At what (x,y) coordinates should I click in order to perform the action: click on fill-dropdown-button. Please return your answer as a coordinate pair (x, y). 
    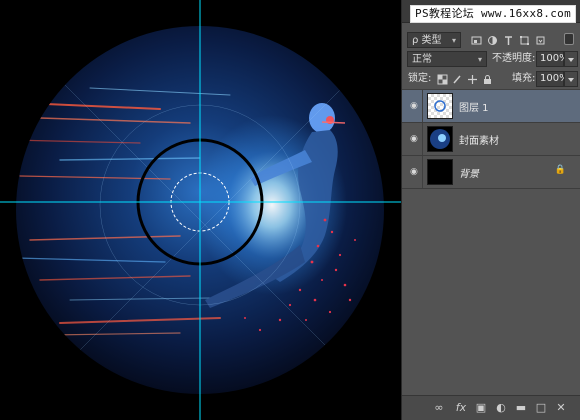
    Looking at the image, I should click on (571, 79).